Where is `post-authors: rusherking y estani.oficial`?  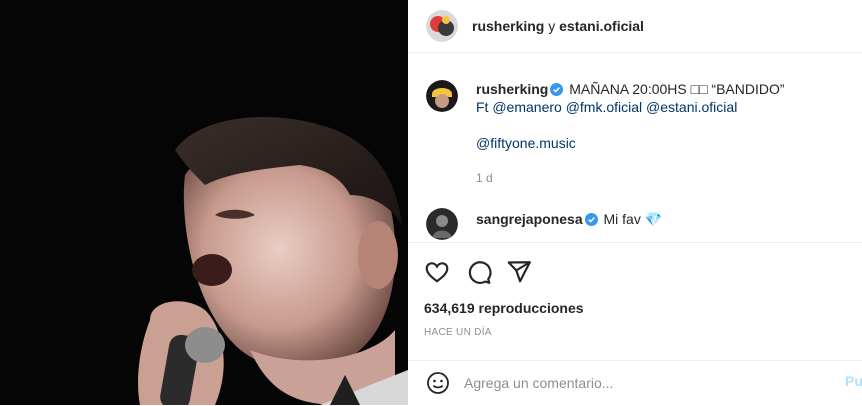
post-authors: rusherking y estani.oficial is located at coordinates (558, 26).